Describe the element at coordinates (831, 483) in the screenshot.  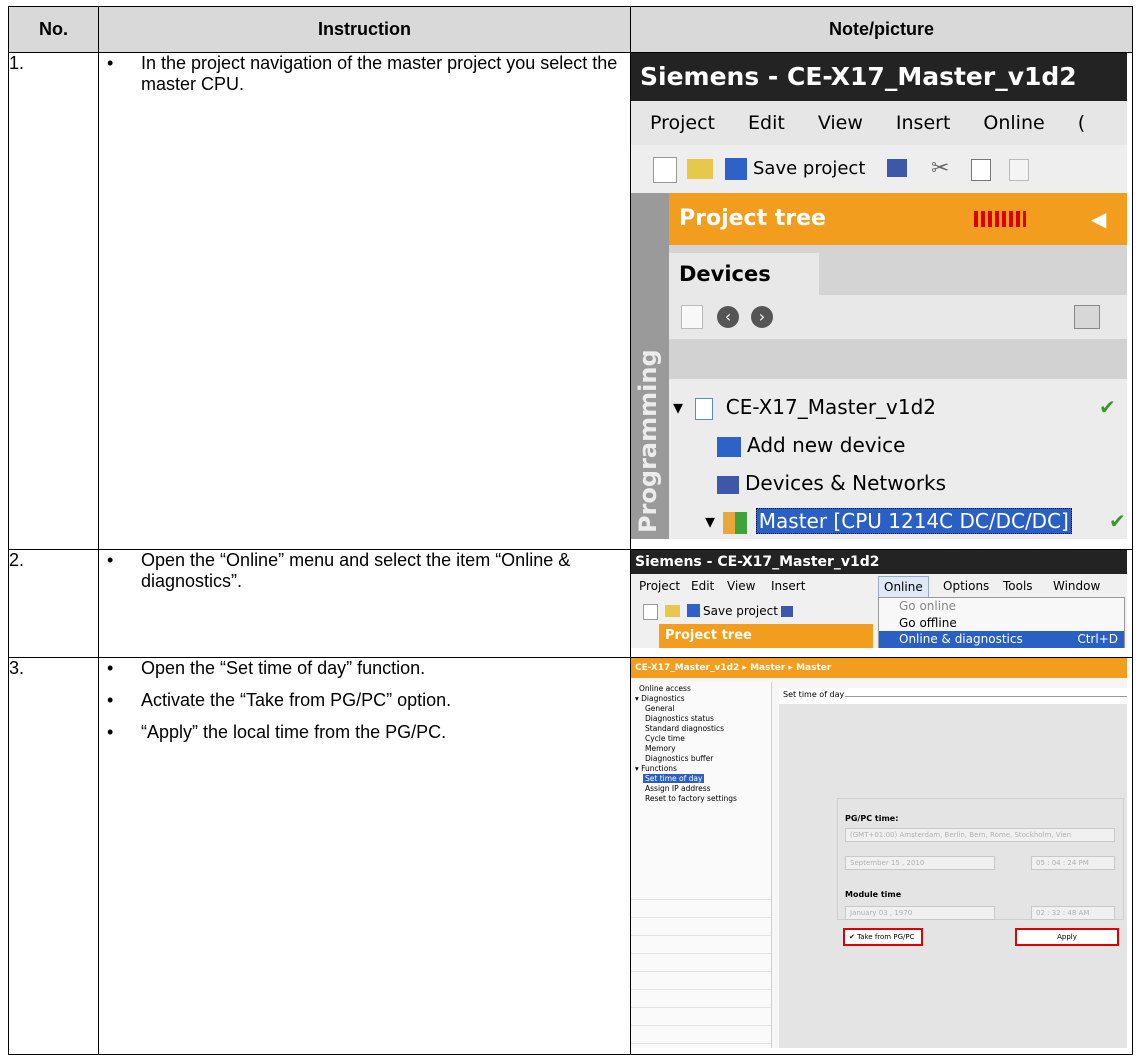
I see `tree-item-networks: Devices & Networks` at that location.